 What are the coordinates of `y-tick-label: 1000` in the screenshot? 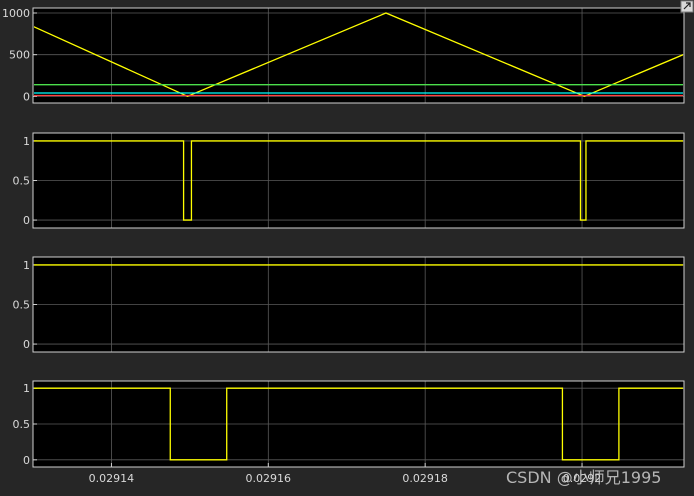 It's located at (16, 13).